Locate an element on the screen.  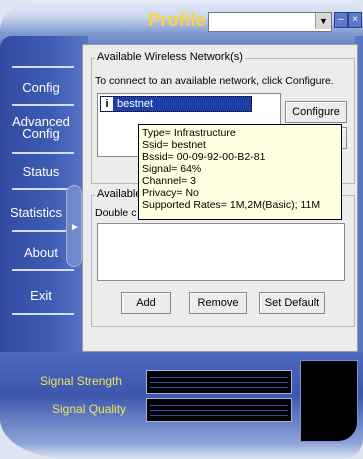
sidebar-item-advanced-config: Advanced Config is located at coordinates (41, 127).